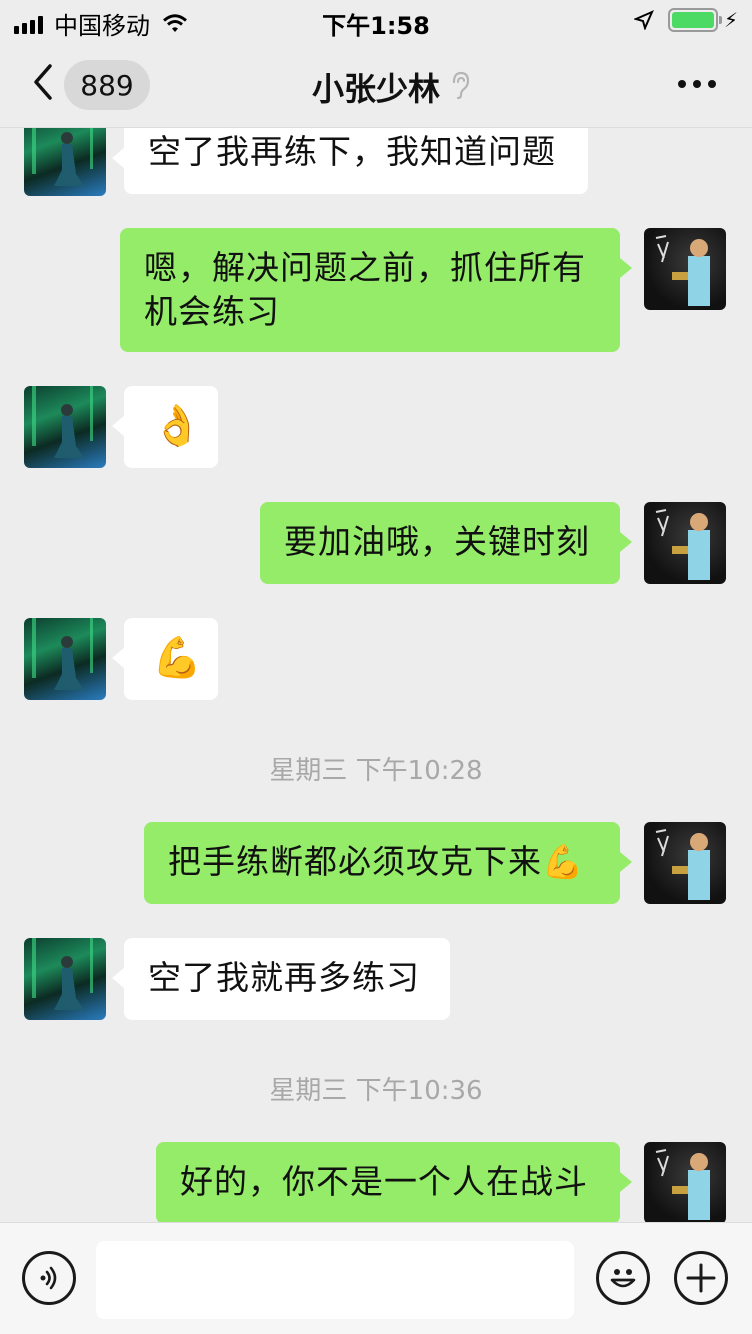 Image resolution: width=752 pixels, height=1334 pixels. What do you see at coordinates (376, 861) in the screenshot?
I see `message-text: 把手练断都必须攻克下来💪` at bounding box center [376, 861].